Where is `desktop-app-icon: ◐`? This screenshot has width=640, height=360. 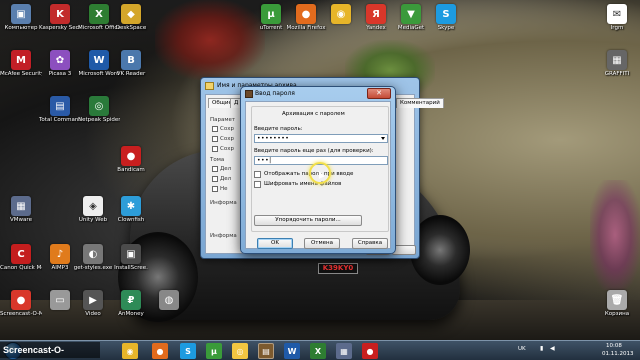
desktop-app-icon: ◐ is located at coordinates (93, 254).